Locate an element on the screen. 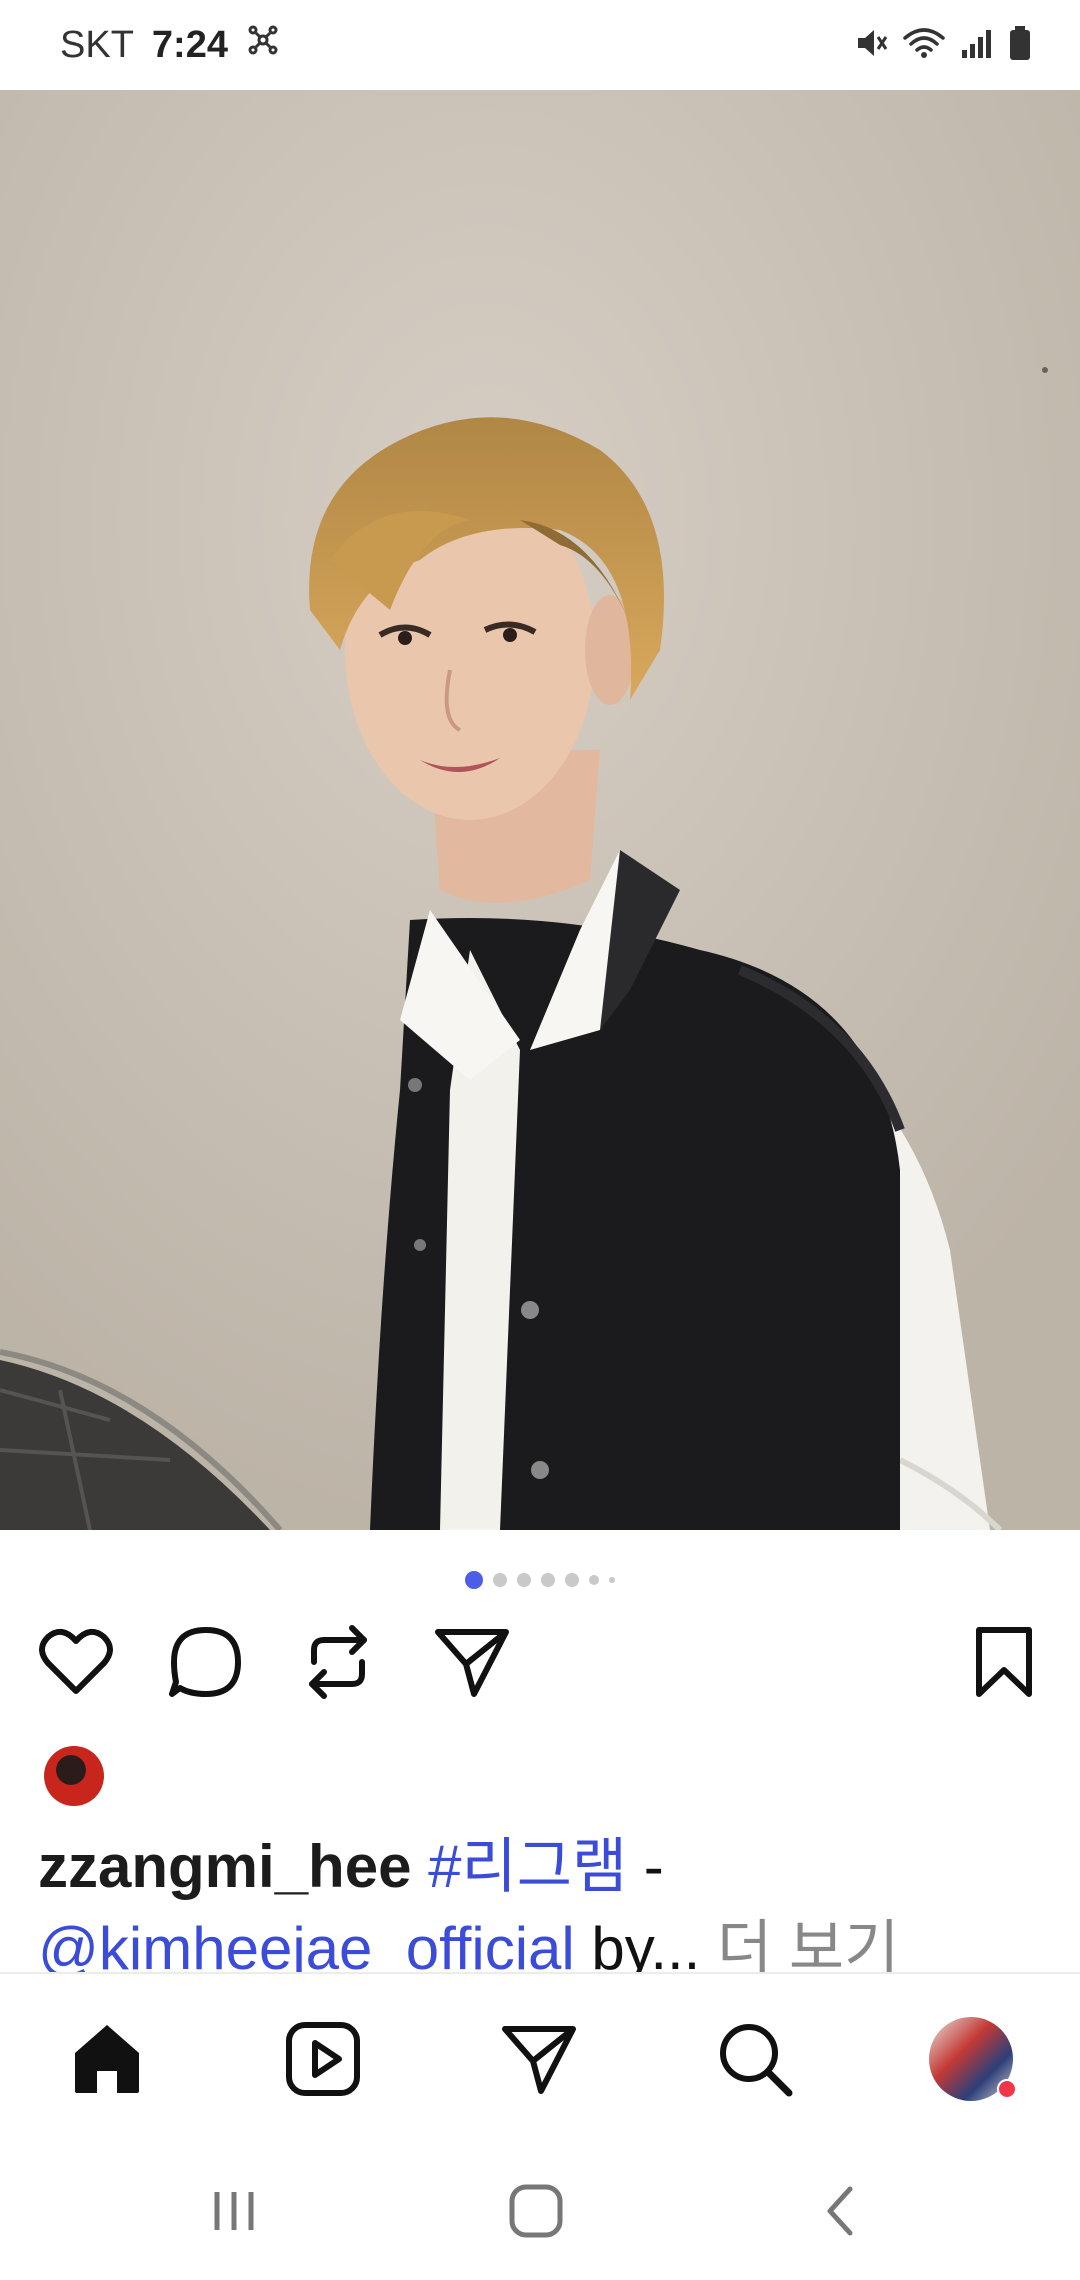 This screenshot has width=1080, height=2280. bottom-navigation is located at coordinates (540, 2052).